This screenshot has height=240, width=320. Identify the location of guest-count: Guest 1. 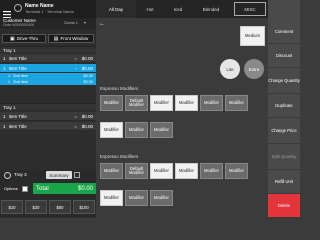
(71, 22).